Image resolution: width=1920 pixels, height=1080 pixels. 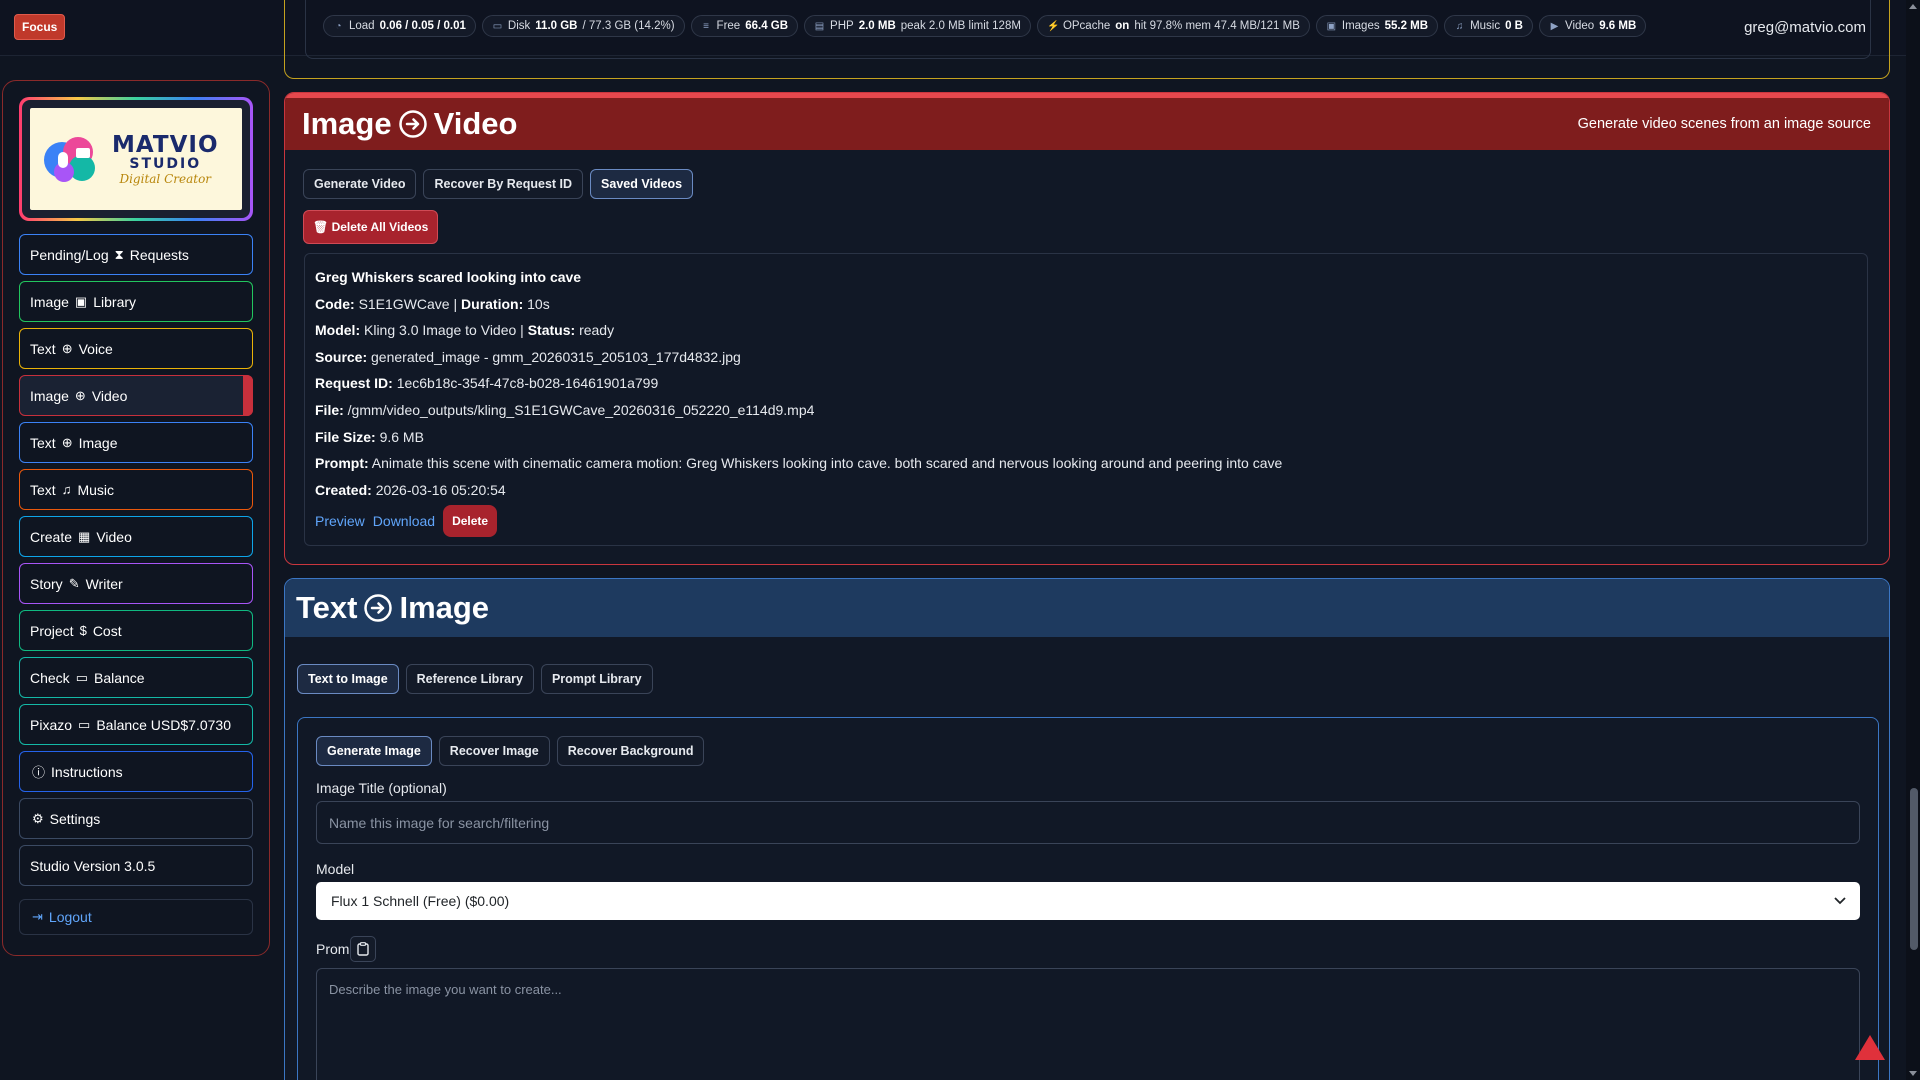 I want to click on sidebar-item-pending-log: Pending/Log ⧗ Requests, so click(x=136, y=254).